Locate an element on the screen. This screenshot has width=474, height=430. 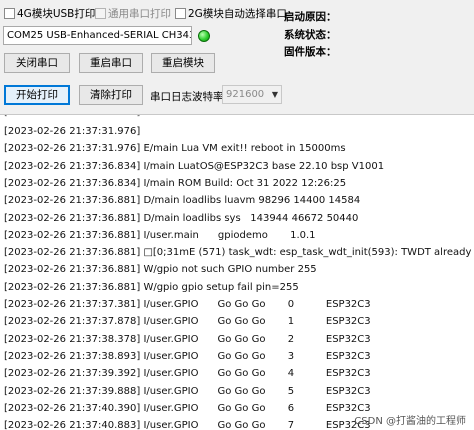
checkbox-general-serial-print: 通用串口打印 is located at coordinates (133, 13).